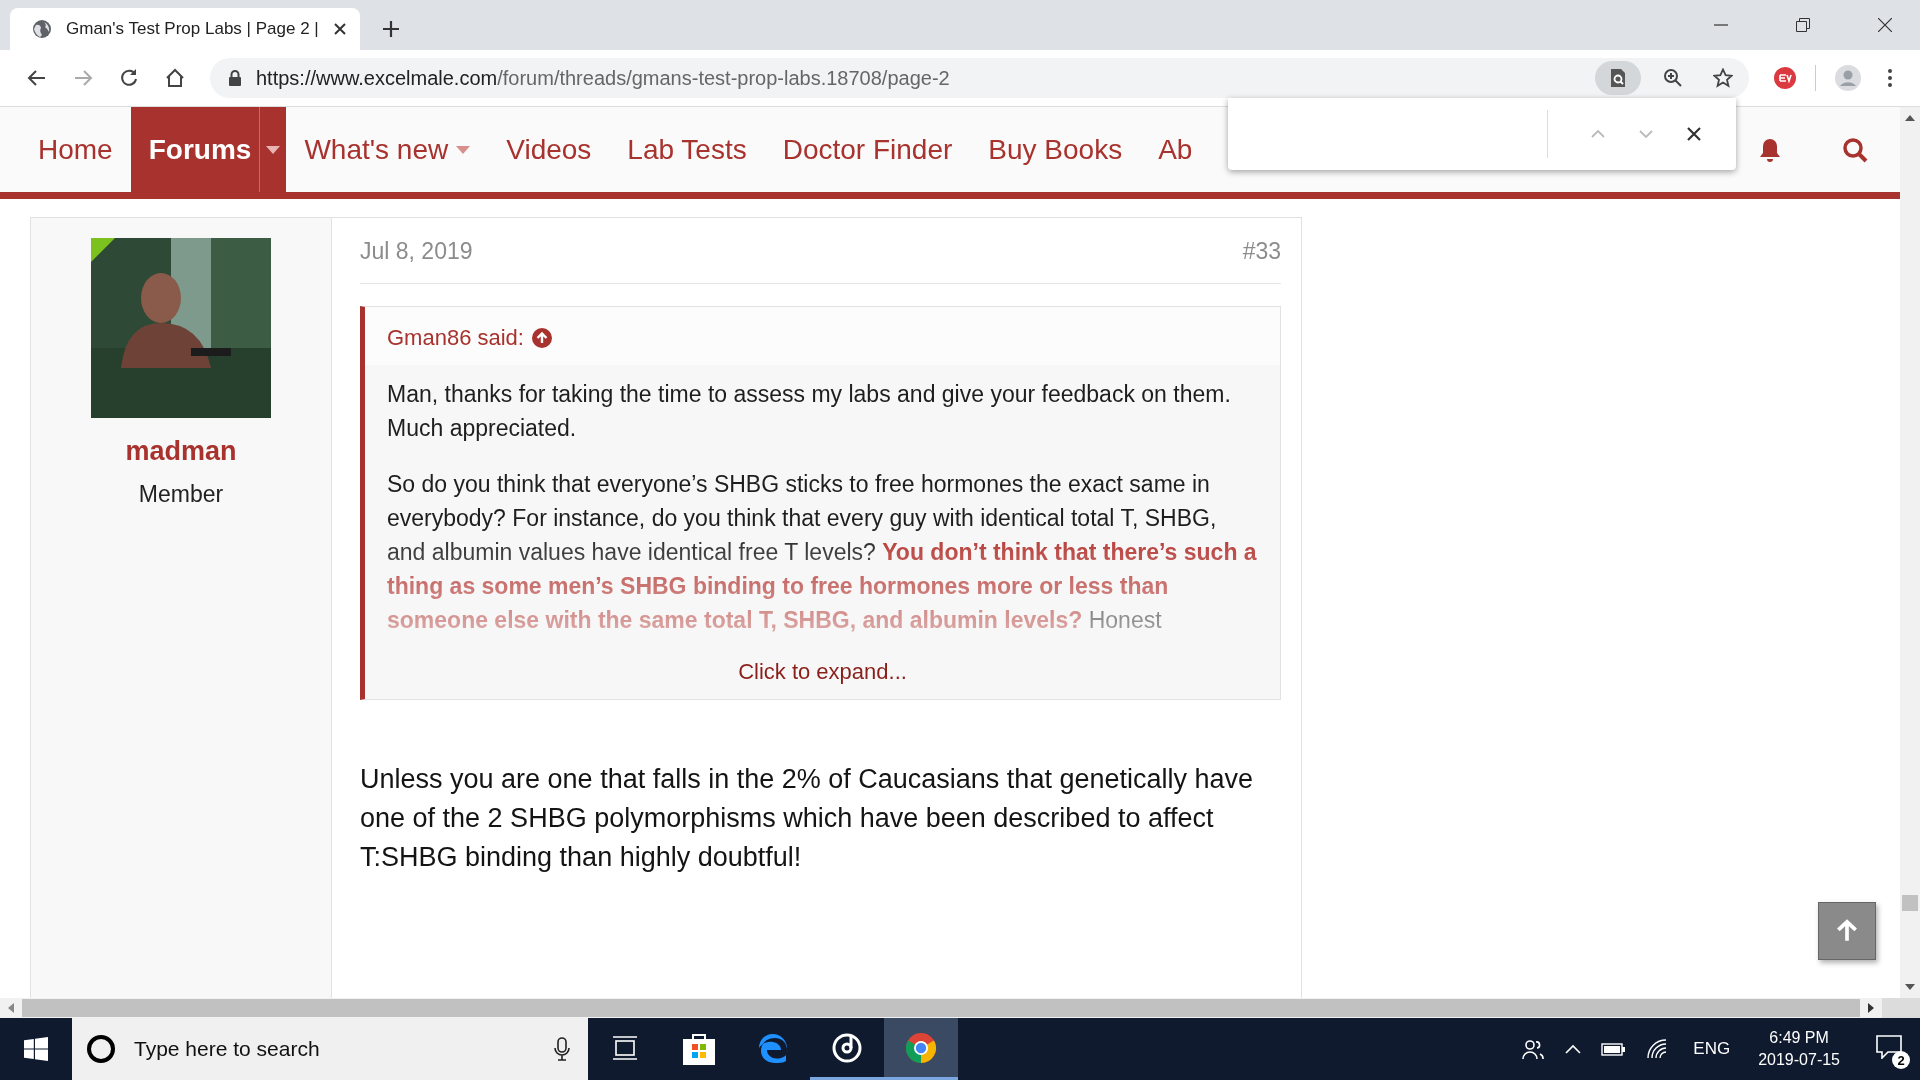 The height and width of the screenshot is (1080, 1920). I want to click on browser-tab: Gman's Test Prop Labs | Page 2 |, so click(185, 29).